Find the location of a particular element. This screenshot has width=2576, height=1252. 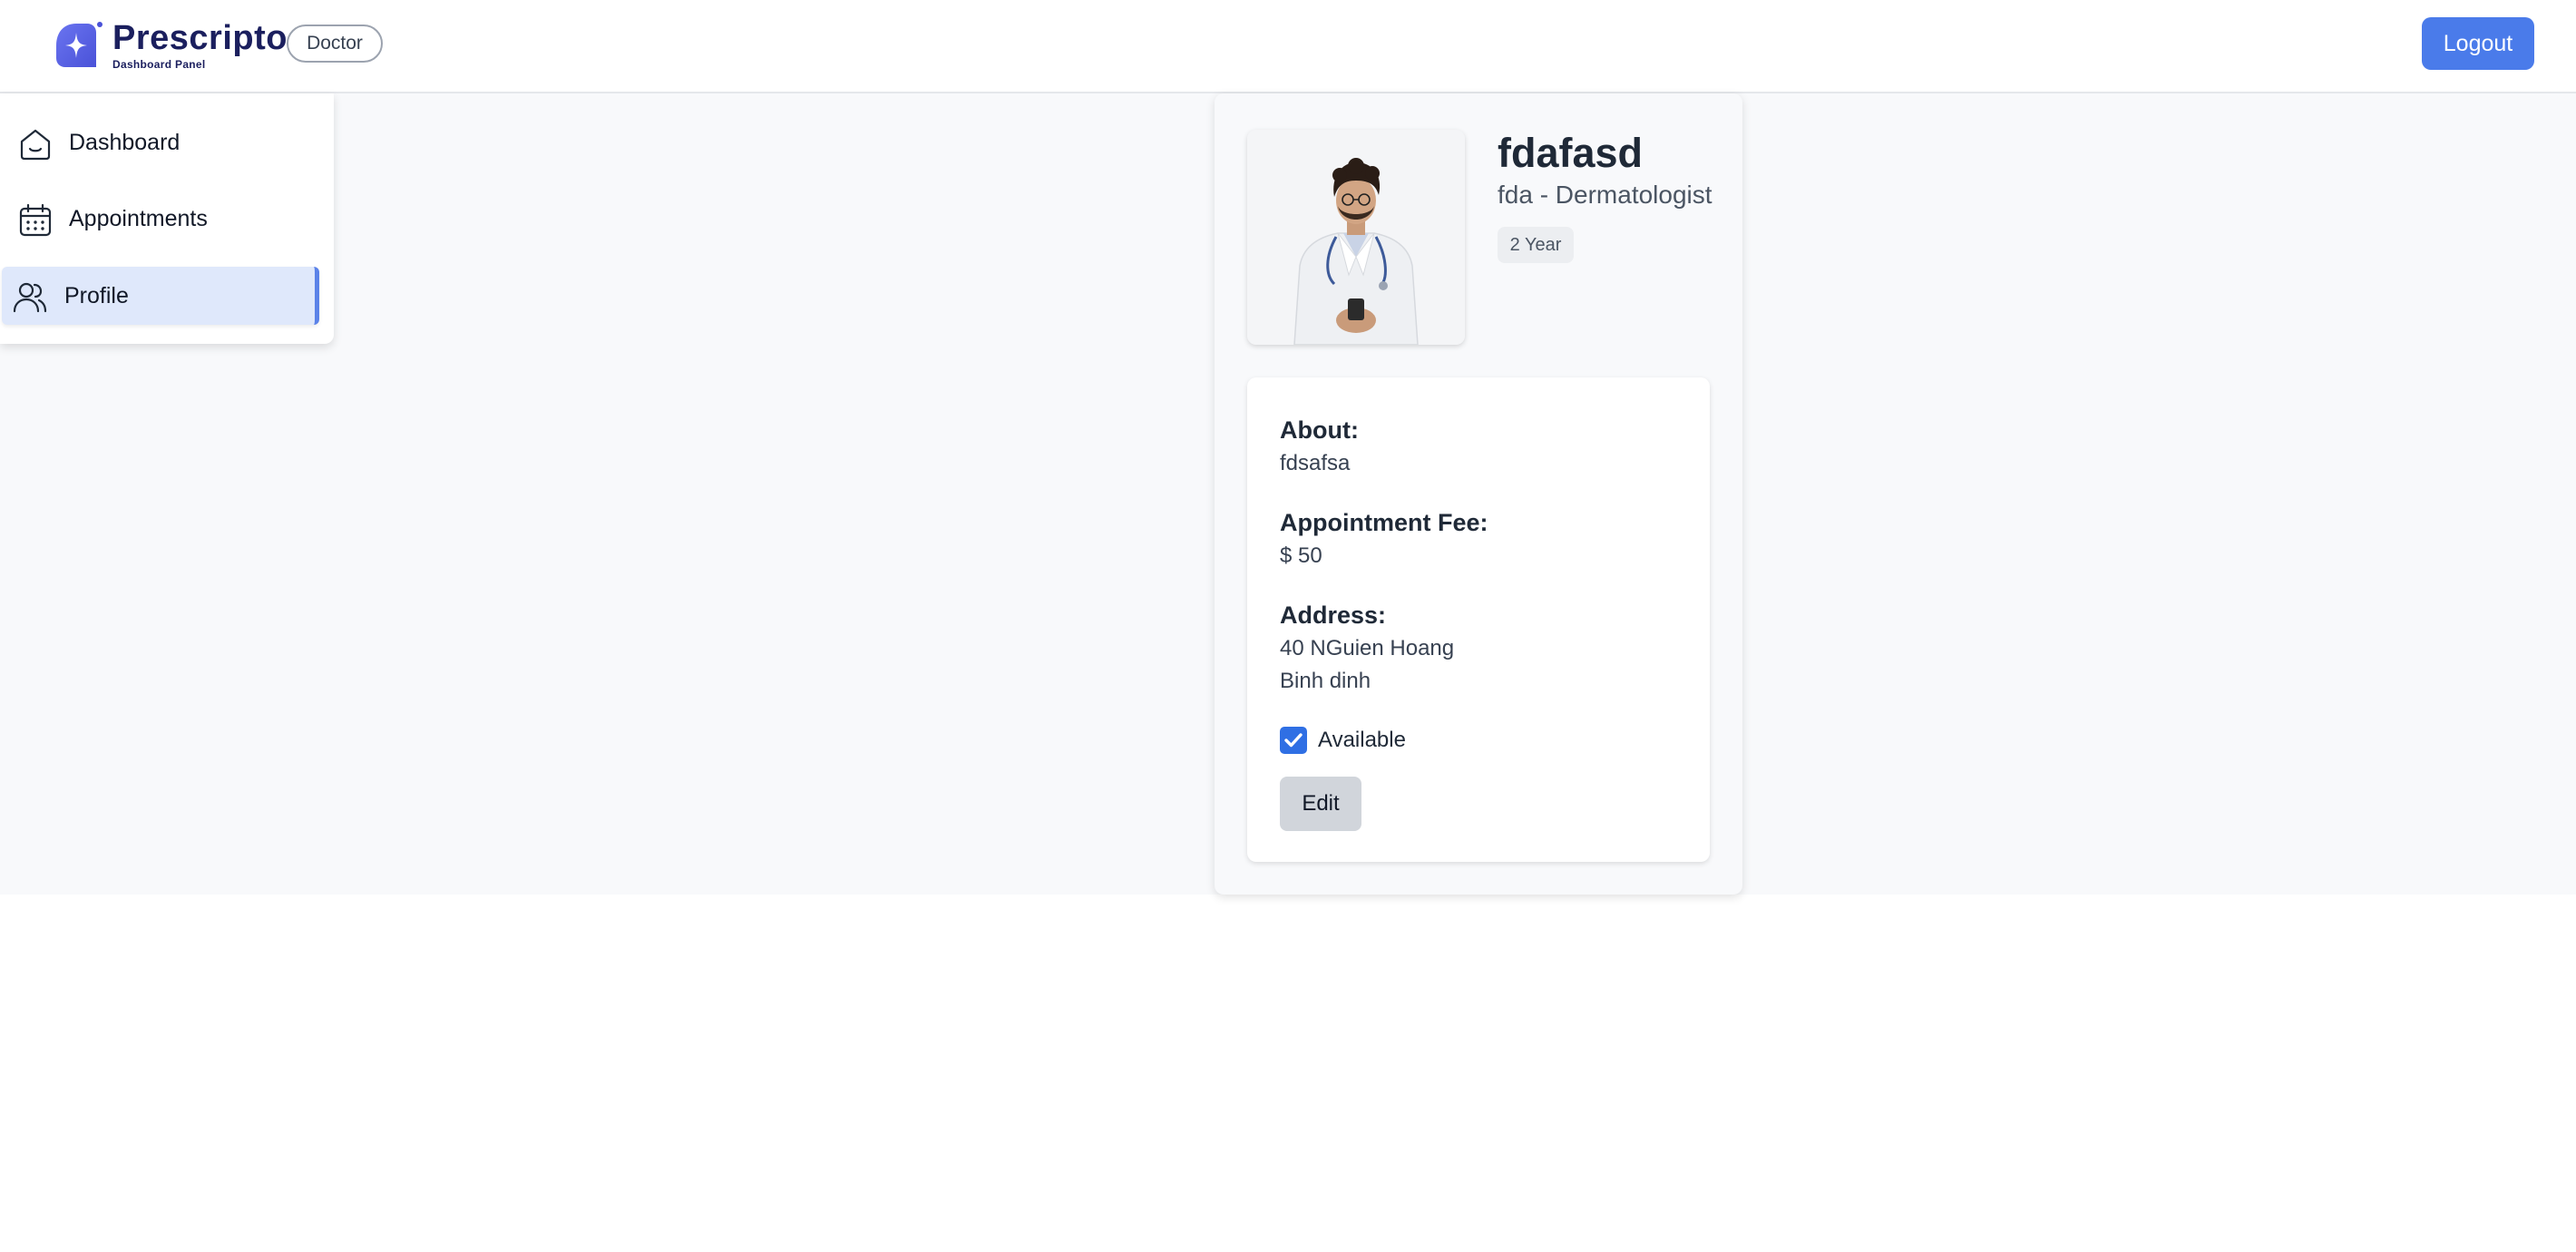

home-icon is located at coordinates (35, 145).